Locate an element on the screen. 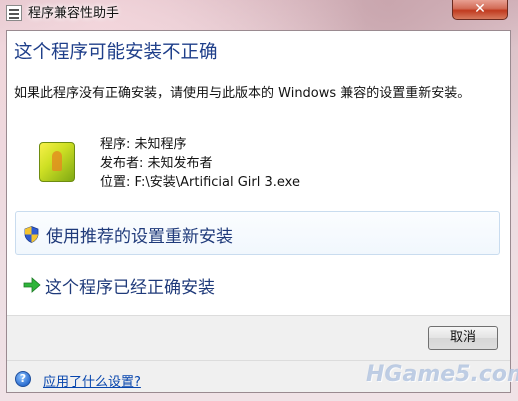  site-watermark: HGame5.com is located at coordinates (442, 374).